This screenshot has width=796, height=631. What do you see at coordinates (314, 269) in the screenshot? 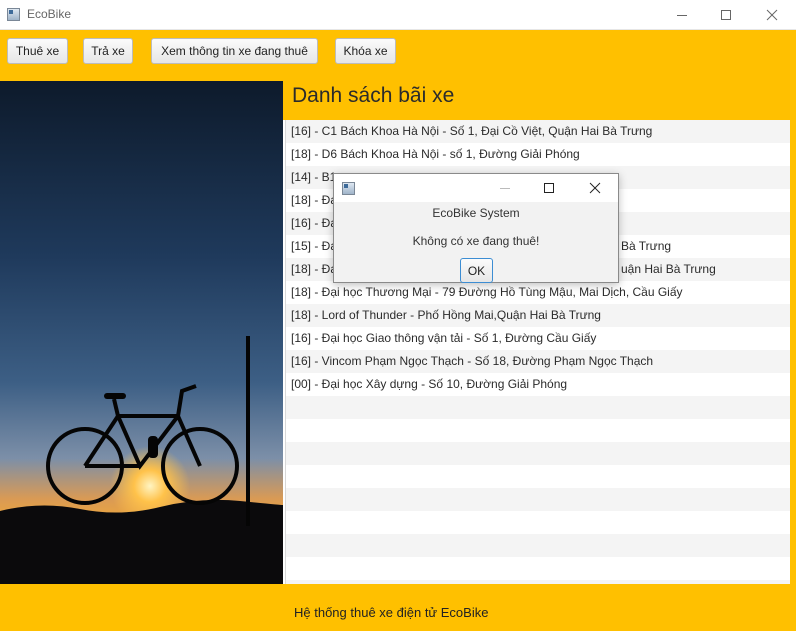
I see `list-item-label: [18] - Đạ` at bounding box center [314, 269].